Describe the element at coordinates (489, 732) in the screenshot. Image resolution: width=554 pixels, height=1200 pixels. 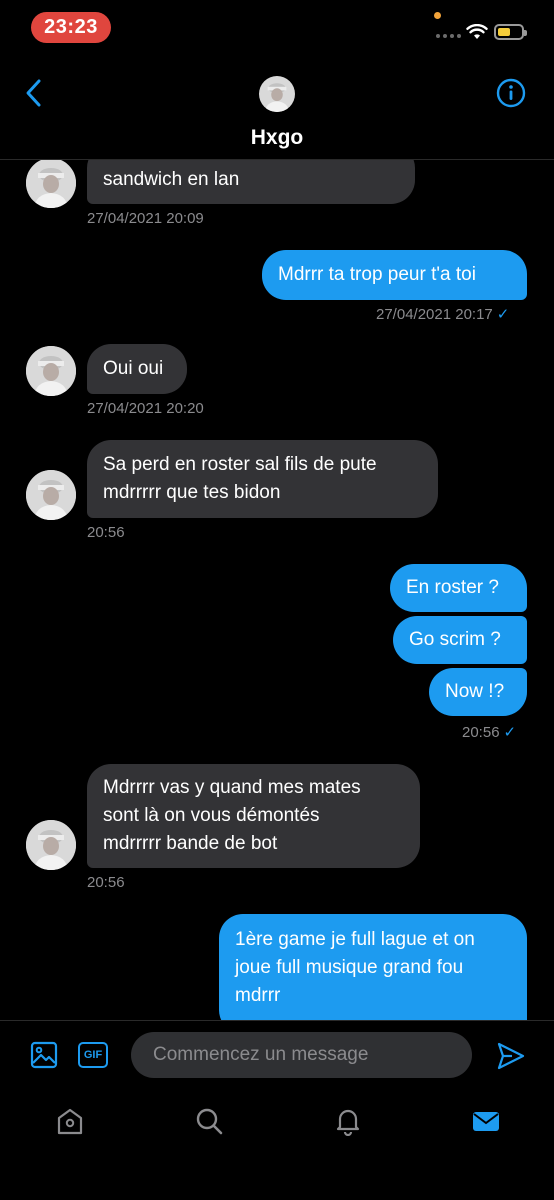
I see `message-timestamp: 20:56 ✓` at that location.